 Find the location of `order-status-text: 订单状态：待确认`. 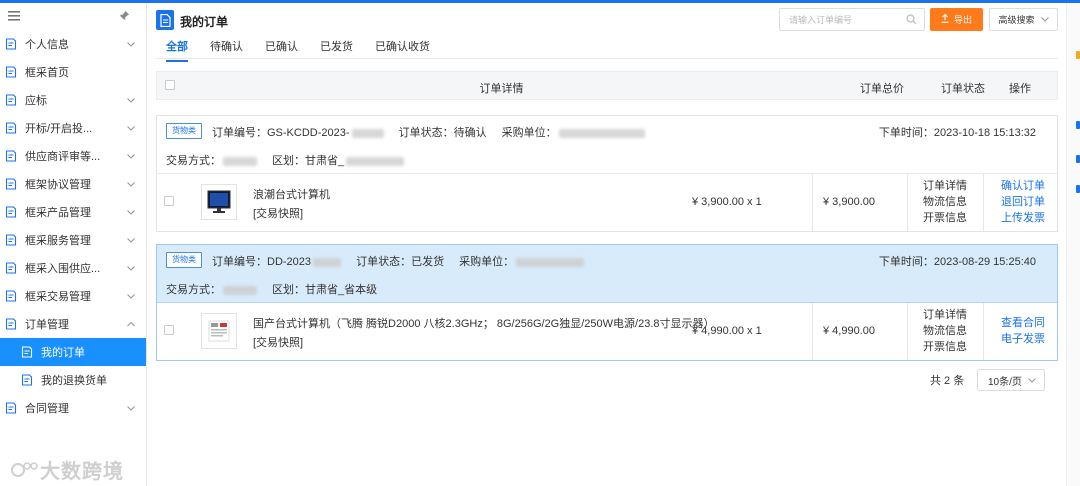

order-status-text: 订单状态：待确认 is located at coordinates (442, 133).